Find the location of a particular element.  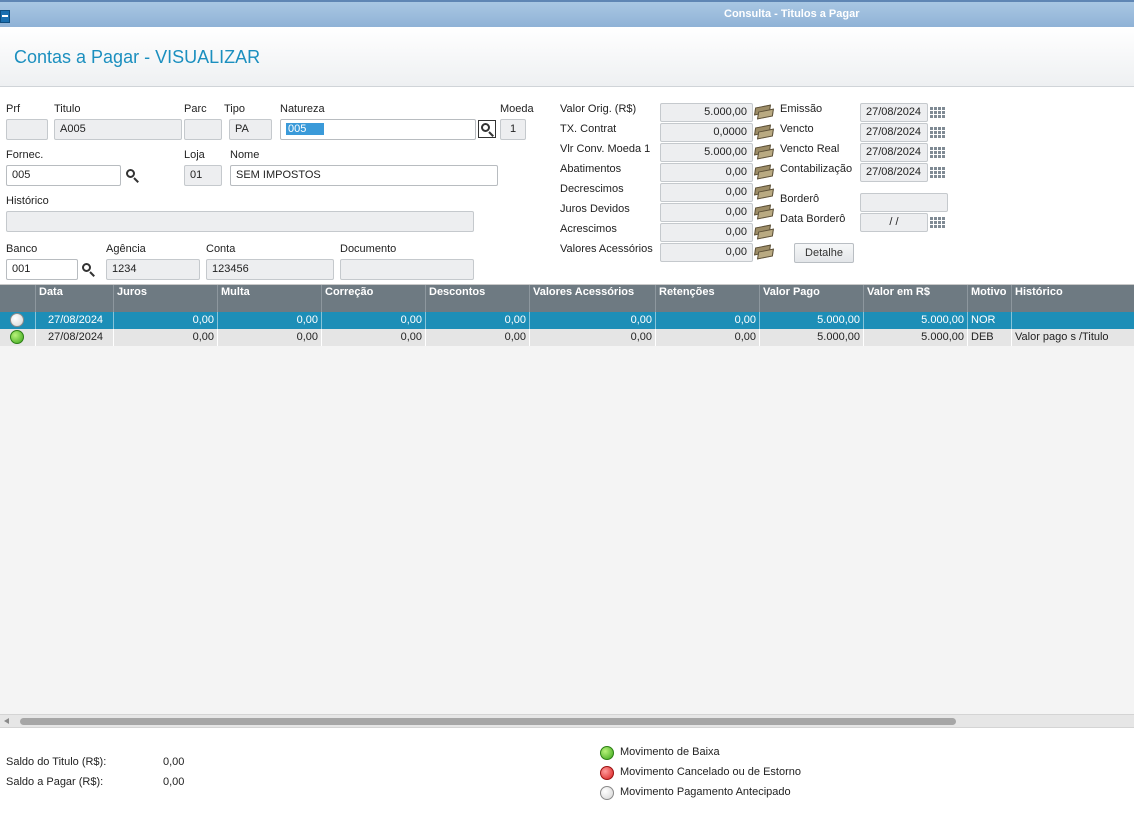

prf-field is located at coordinates (27, 129).